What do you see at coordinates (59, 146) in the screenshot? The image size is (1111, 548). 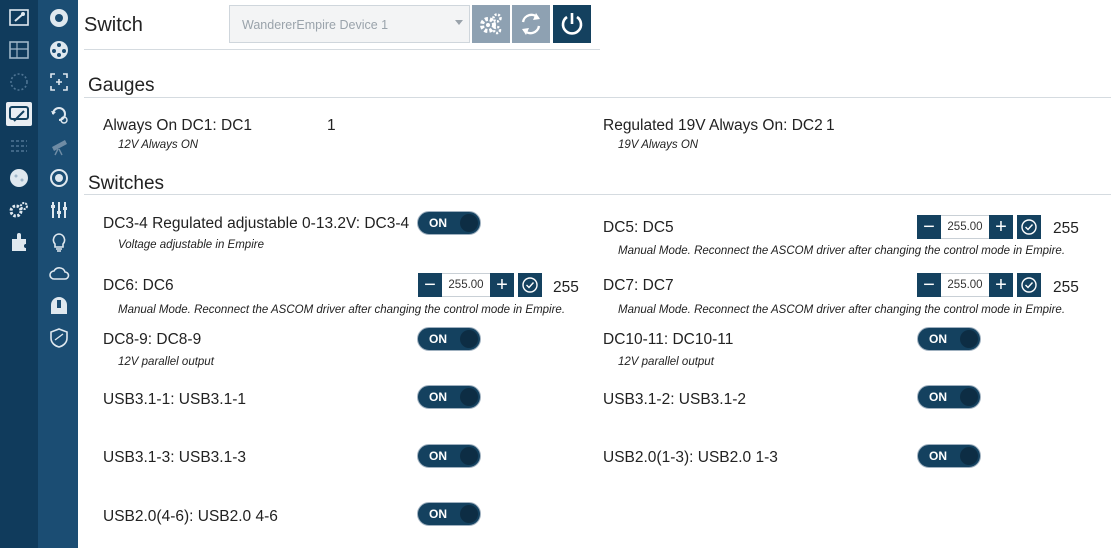 I see `telescope-icon` at bounding box center [59, 146].